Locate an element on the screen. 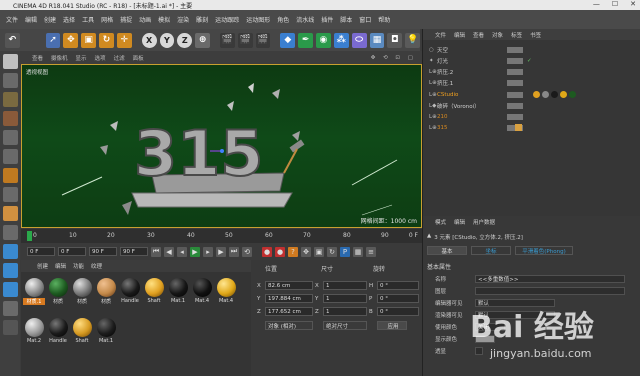 This screenshot has height=376, width=640. tab-coordinates: 坐标 is located at coordinates (491, 250).